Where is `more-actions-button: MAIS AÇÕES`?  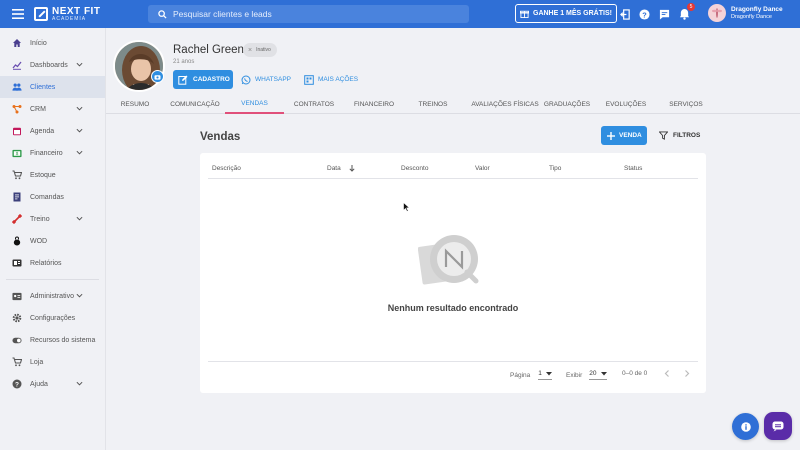
more-actions-button: MAIS AÇÕES is located at coordinates (331, 79).